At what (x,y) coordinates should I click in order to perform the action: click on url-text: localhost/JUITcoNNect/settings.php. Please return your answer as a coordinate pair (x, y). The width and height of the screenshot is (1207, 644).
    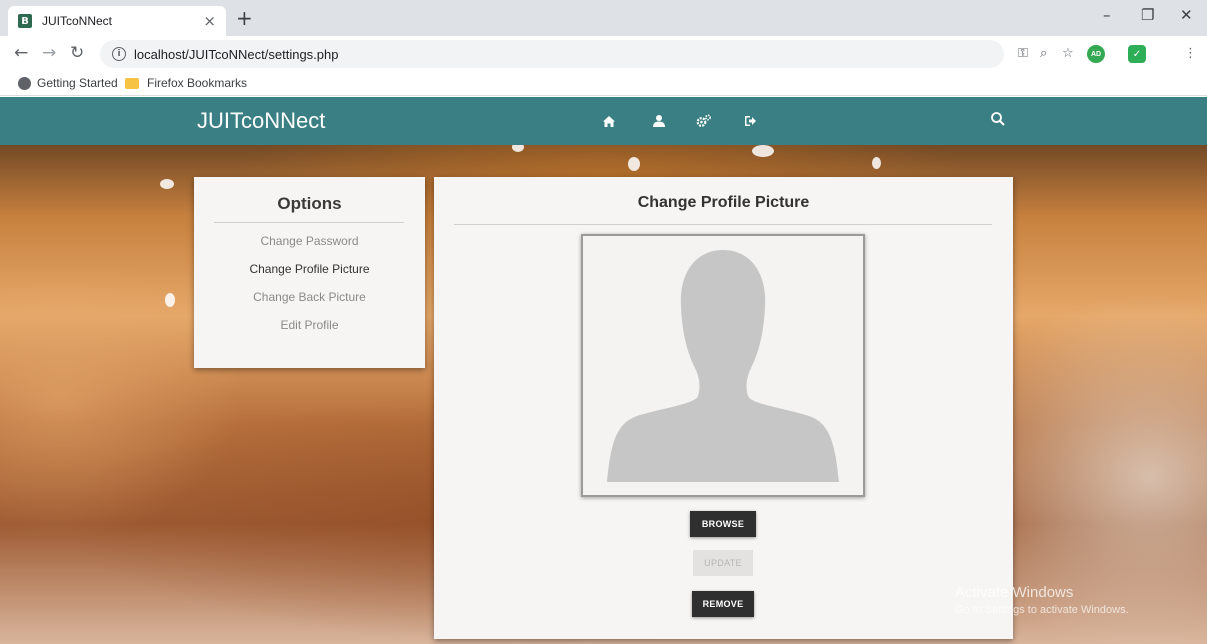
    Looking at the image, I should click on (236, 54).